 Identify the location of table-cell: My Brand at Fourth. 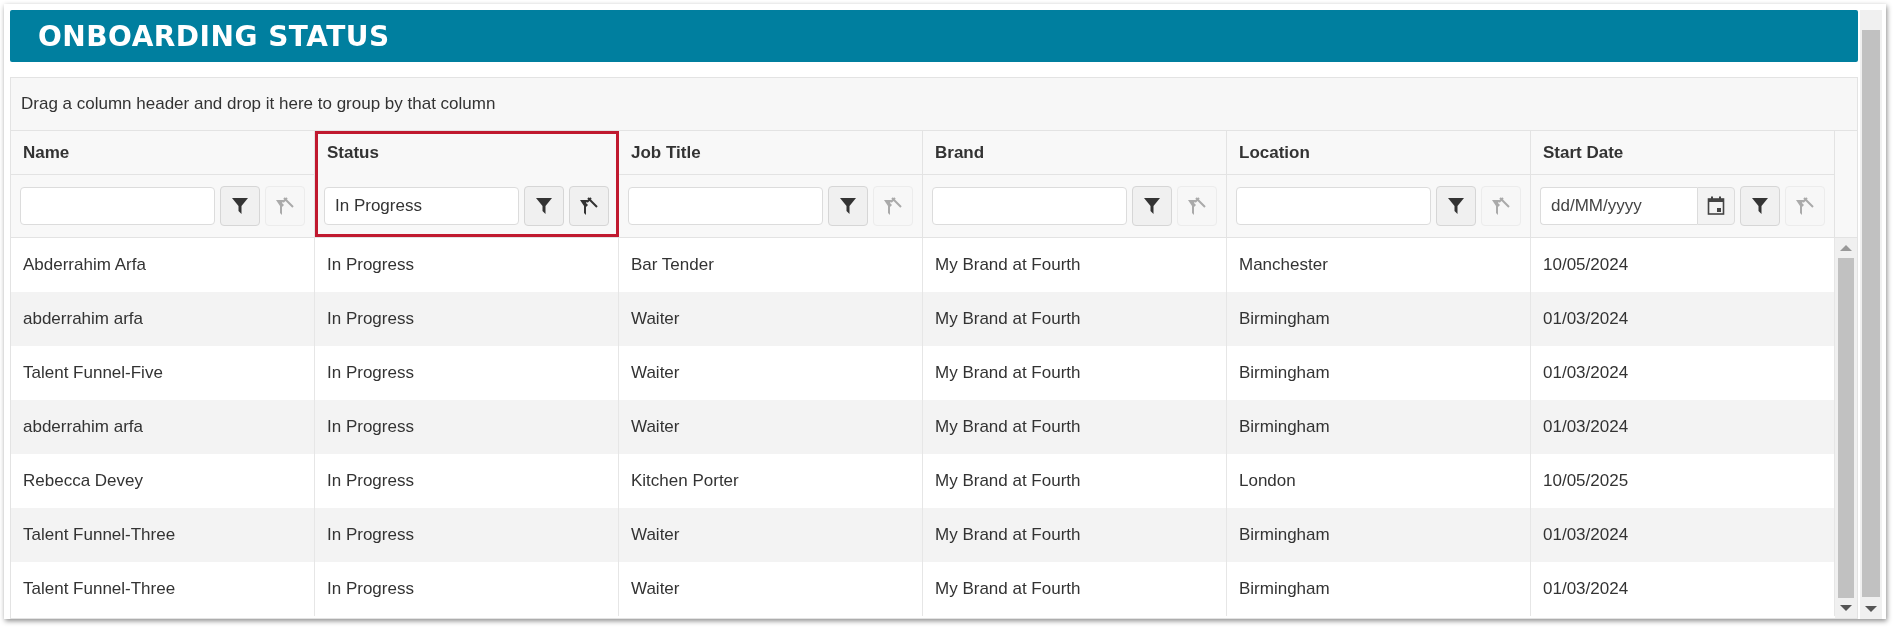
(1075, 589).